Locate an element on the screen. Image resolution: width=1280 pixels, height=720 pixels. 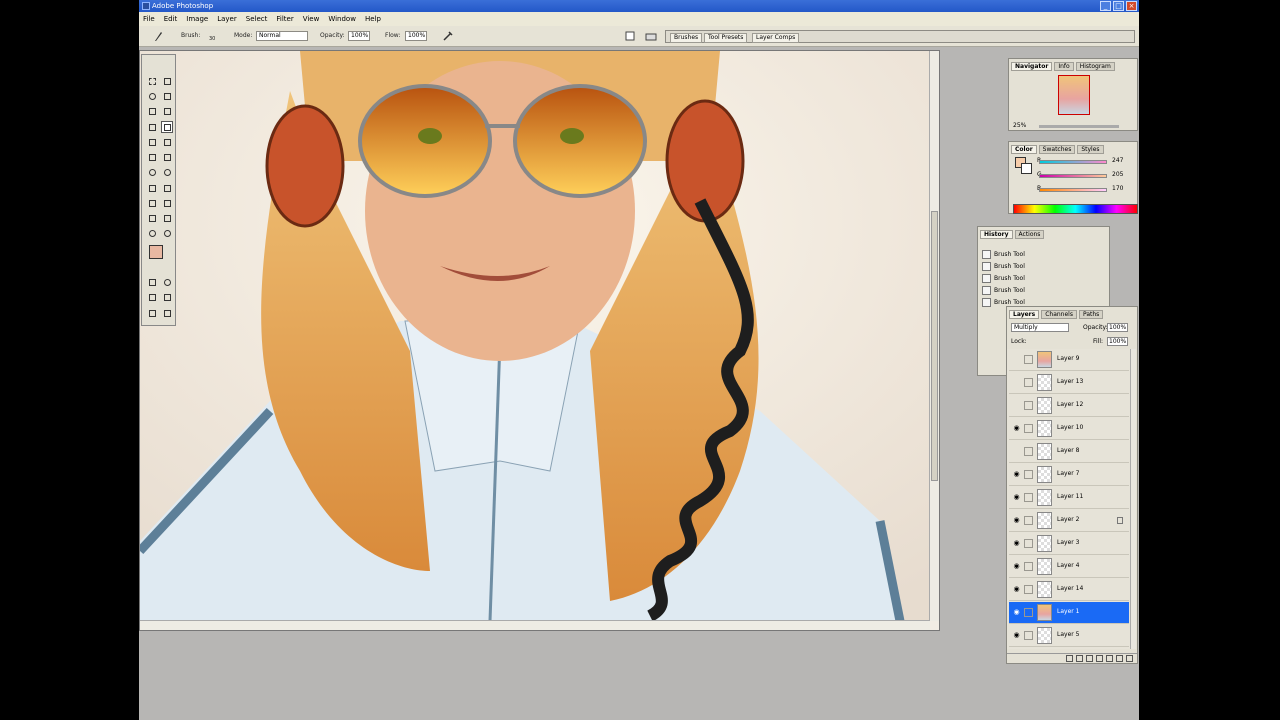
menu-window: Window is located at coordinates (342, 19).